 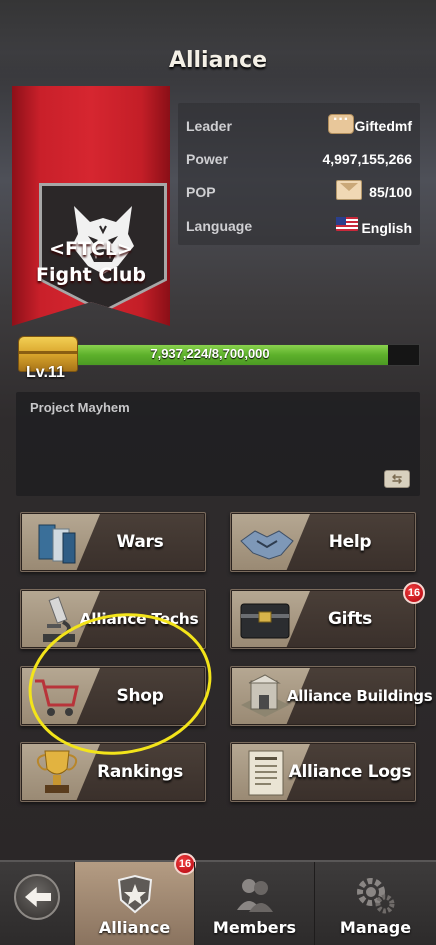 I want to click on pop-label: POP, so click(x=201, y=192).